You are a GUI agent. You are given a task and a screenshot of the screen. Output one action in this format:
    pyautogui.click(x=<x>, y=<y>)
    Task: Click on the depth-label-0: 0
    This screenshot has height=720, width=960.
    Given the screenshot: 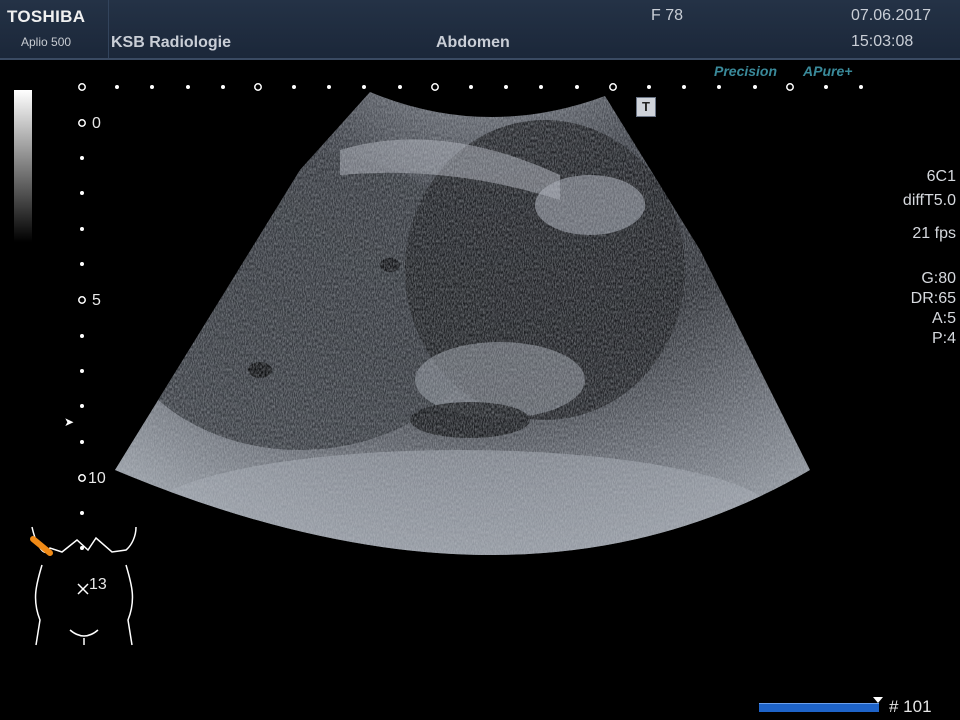 What is the action you would take?
    pyautogui.click(x=96, y=123)
    